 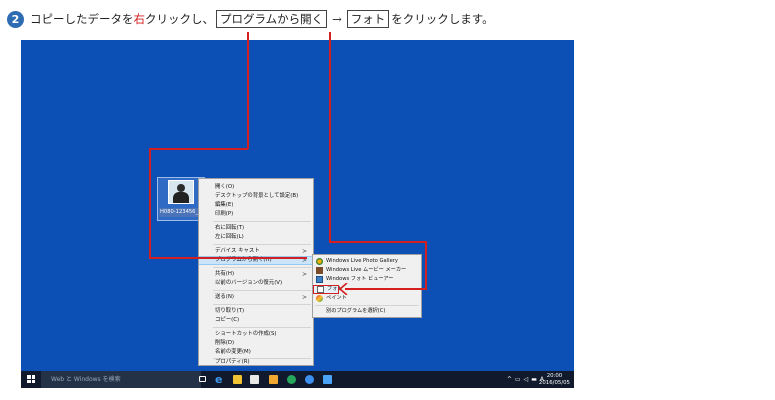 I want to click on menu-item-create-shortcut: ショートカットの作成(S), so click(x=256, y=334).